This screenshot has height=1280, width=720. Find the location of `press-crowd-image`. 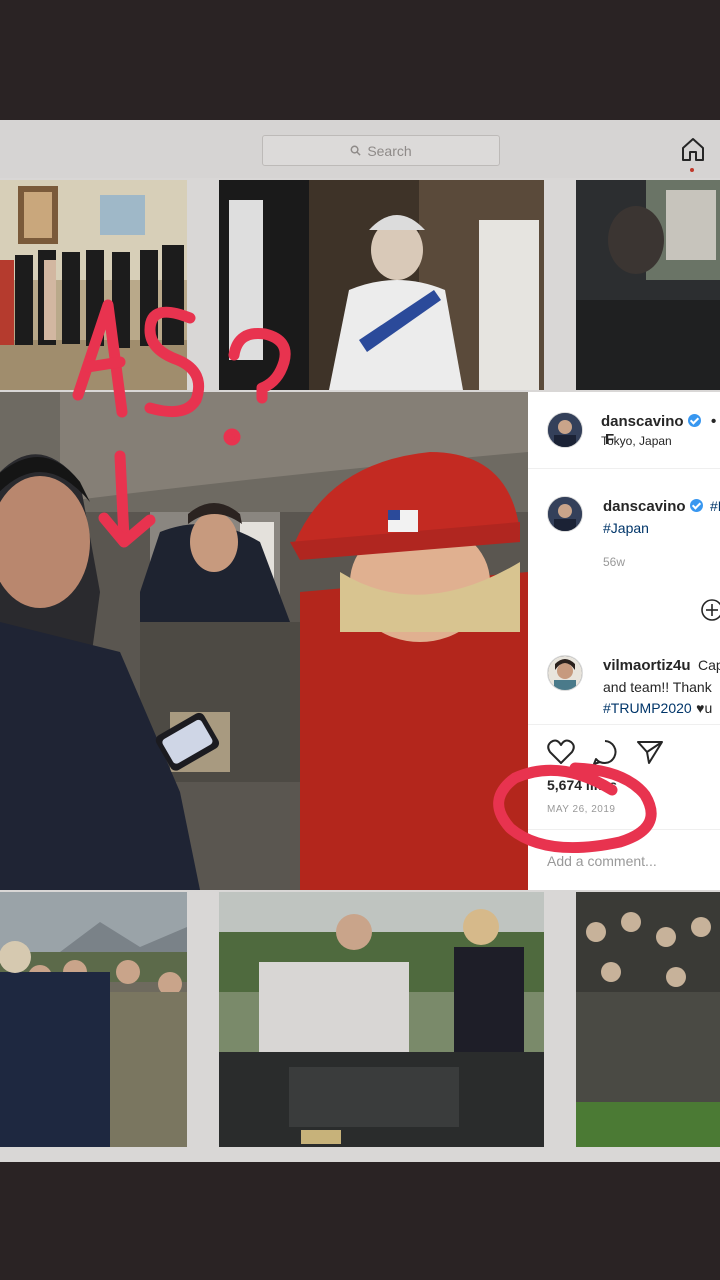

press-crowd-image is located at coordinates (648, 1019).